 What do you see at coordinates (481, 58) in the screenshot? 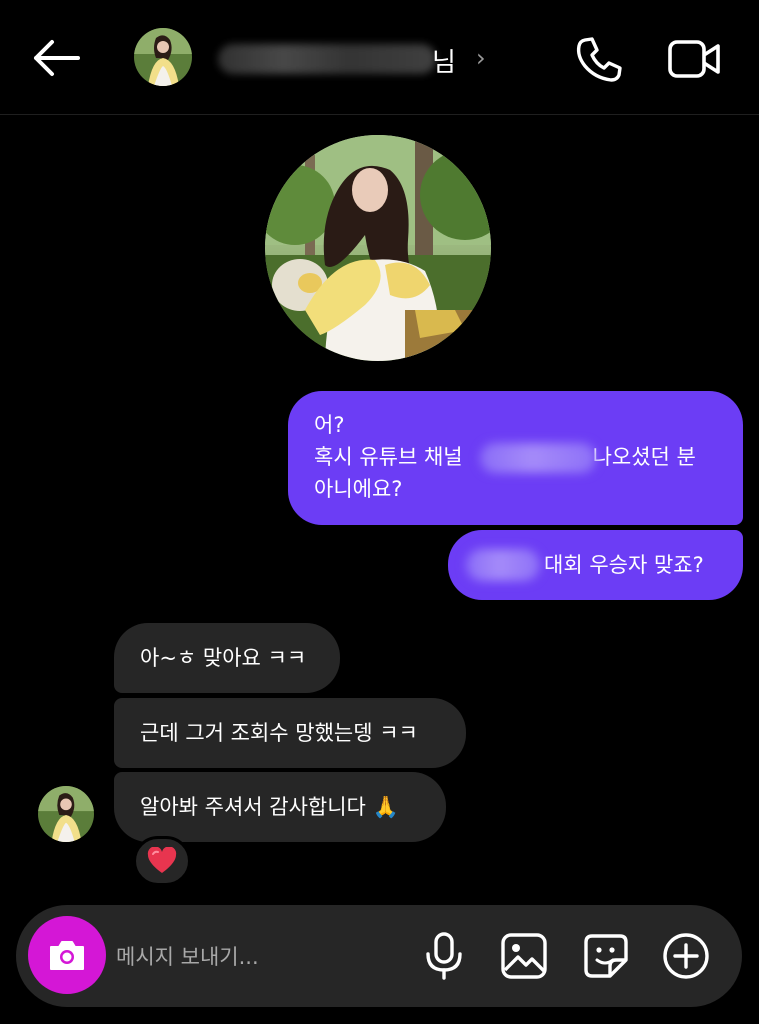
I see `chevron-right-icon: ›` at bounding box center [481, 58].